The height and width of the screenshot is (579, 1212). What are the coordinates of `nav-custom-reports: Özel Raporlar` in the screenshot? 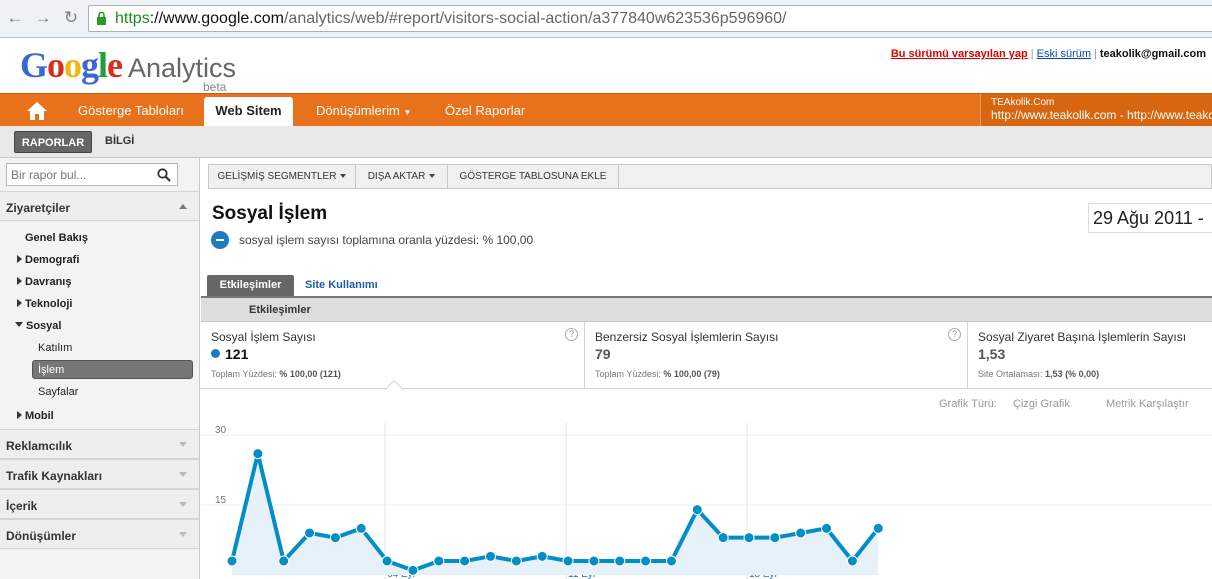 It's located at (485, 110).